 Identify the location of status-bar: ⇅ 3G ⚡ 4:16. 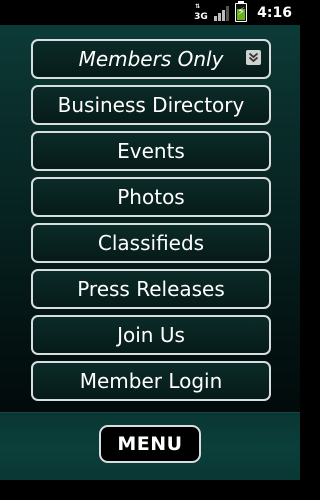
(150, 12).